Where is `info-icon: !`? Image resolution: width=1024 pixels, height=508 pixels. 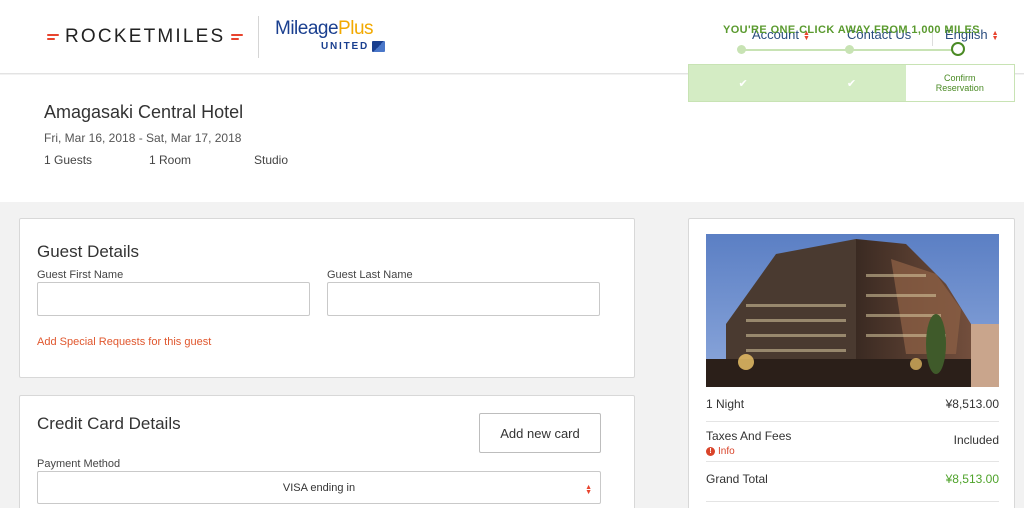
info-icon: ! is located at coordinates (710, 451).